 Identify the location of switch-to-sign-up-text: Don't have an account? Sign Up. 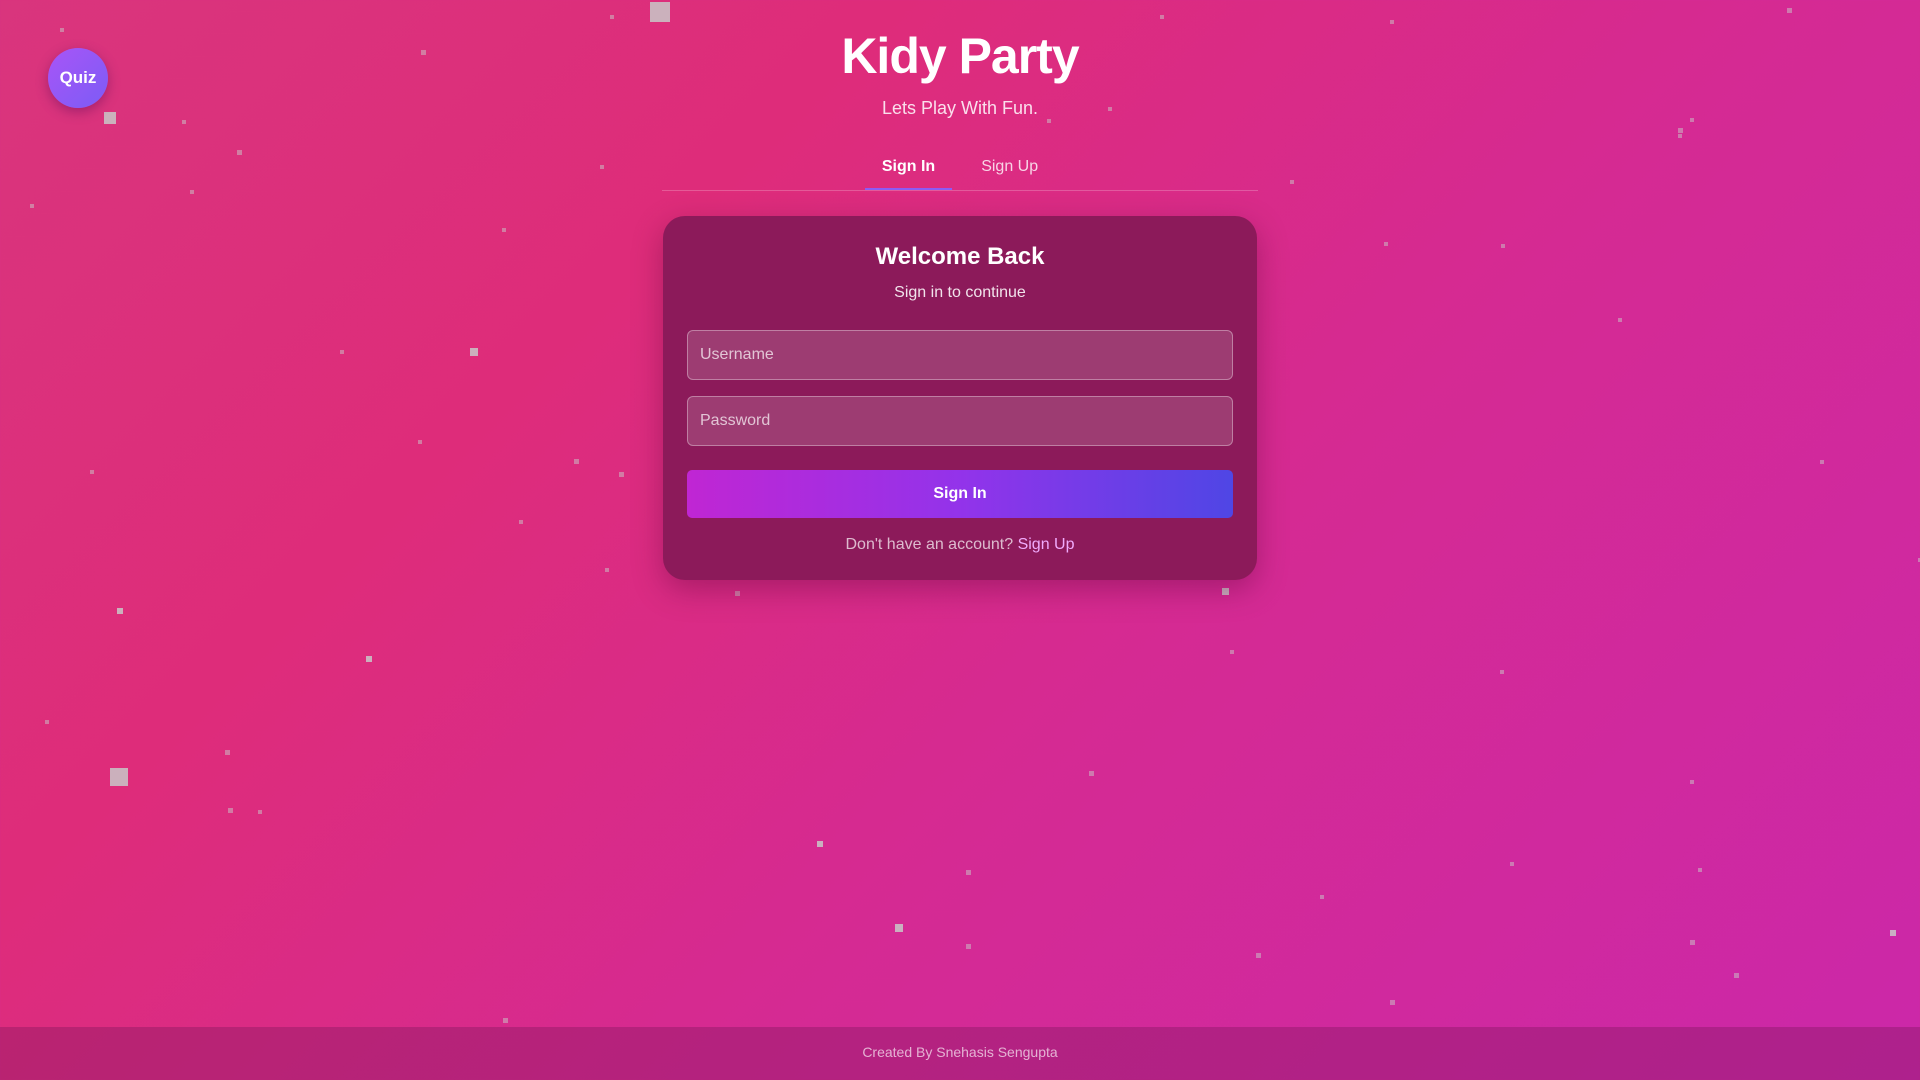
(960, 545).